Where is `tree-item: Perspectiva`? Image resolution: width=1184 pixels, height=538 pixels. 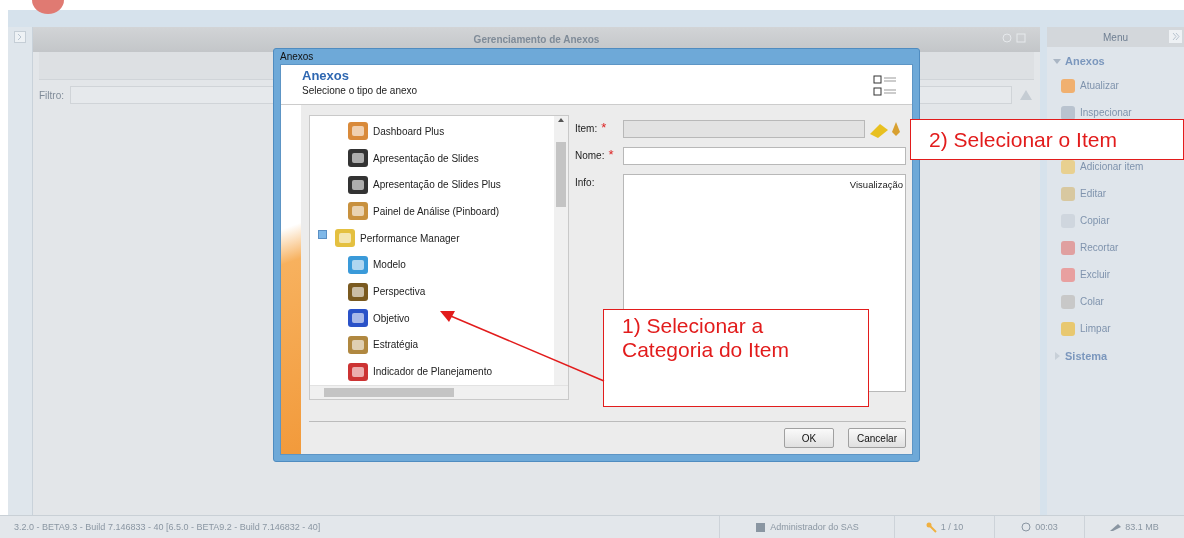 tree-item: Perspectiva is located at coordinates (399, 292).